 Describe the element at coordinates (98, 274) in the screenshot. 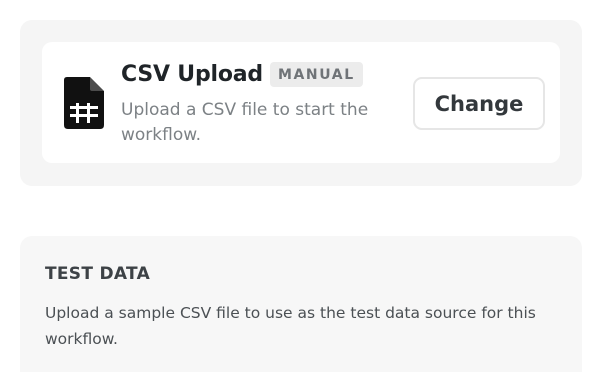

I see `test-data-title: TEST DATA` at that location.